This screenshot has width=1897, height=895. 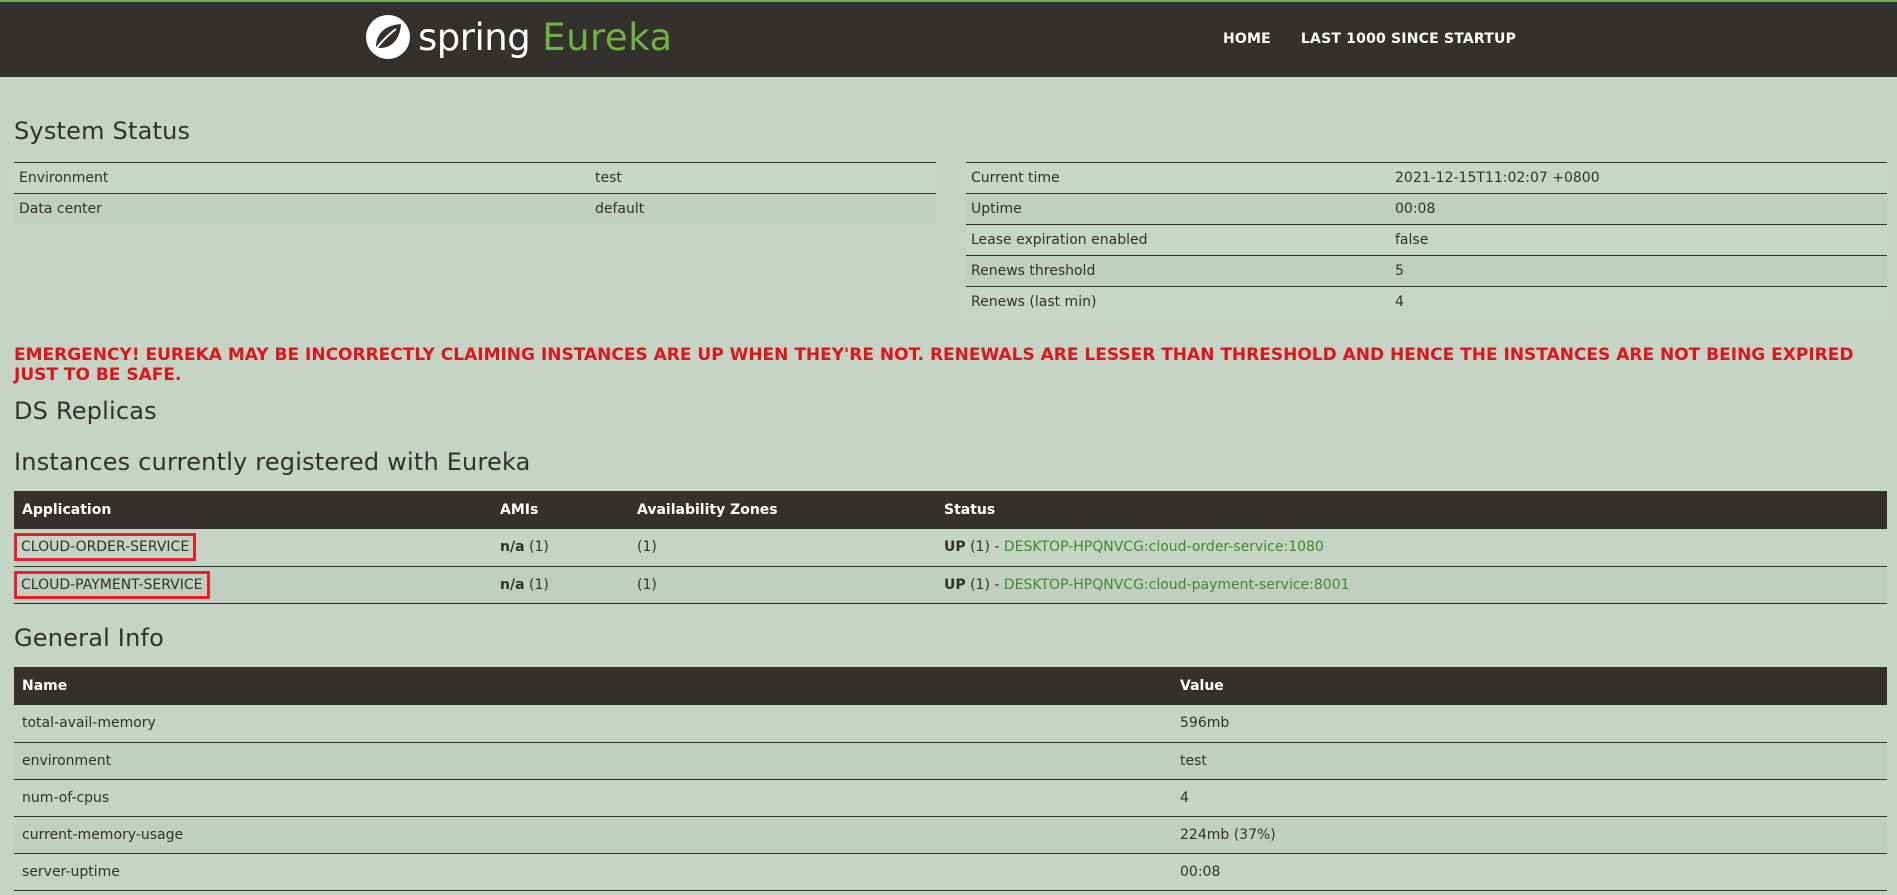 I want to click on status-row: Lease expiration enabled false, so click(x=1426, y=240).